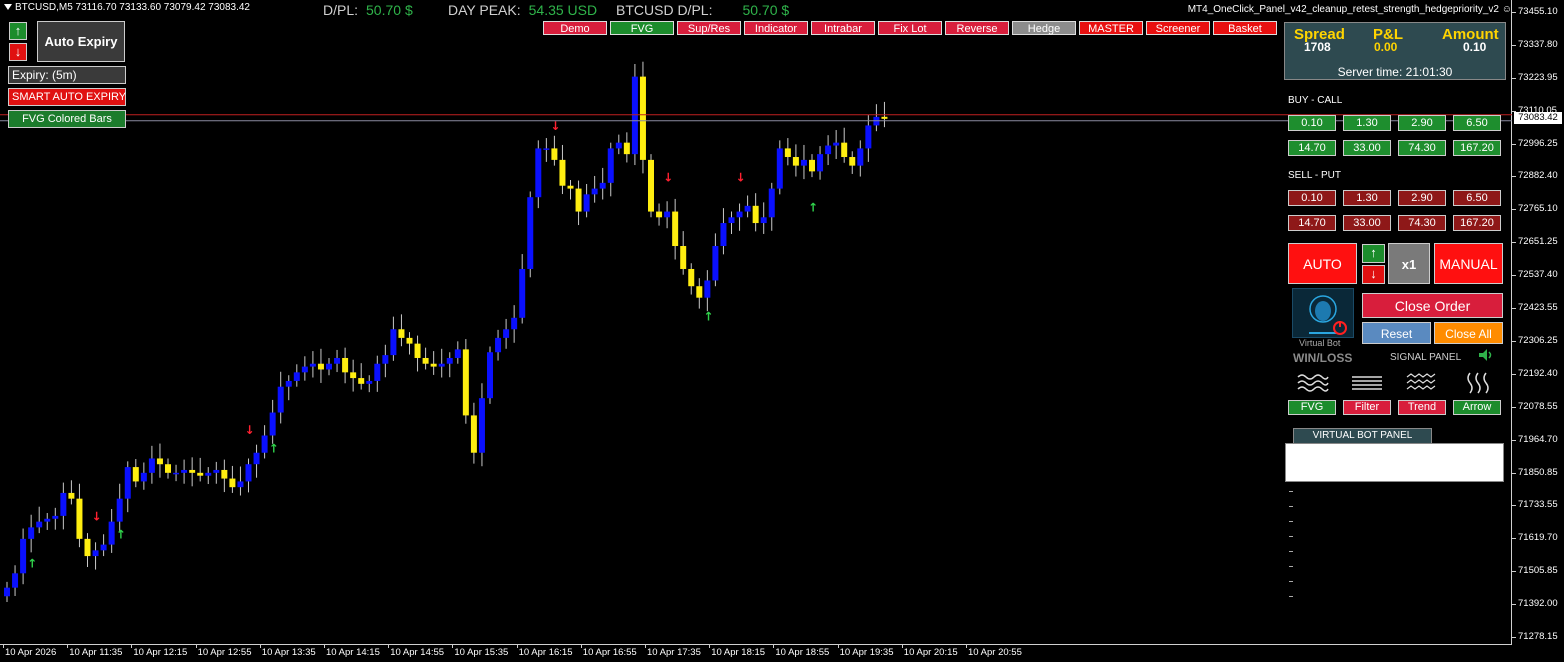 This screenshot has width=1564, height=662. What do you see at coordinates (1422, 148) in the screenshot?
I see `buy-amount-74-30: 74.30` at bounding box center [1422, 148].